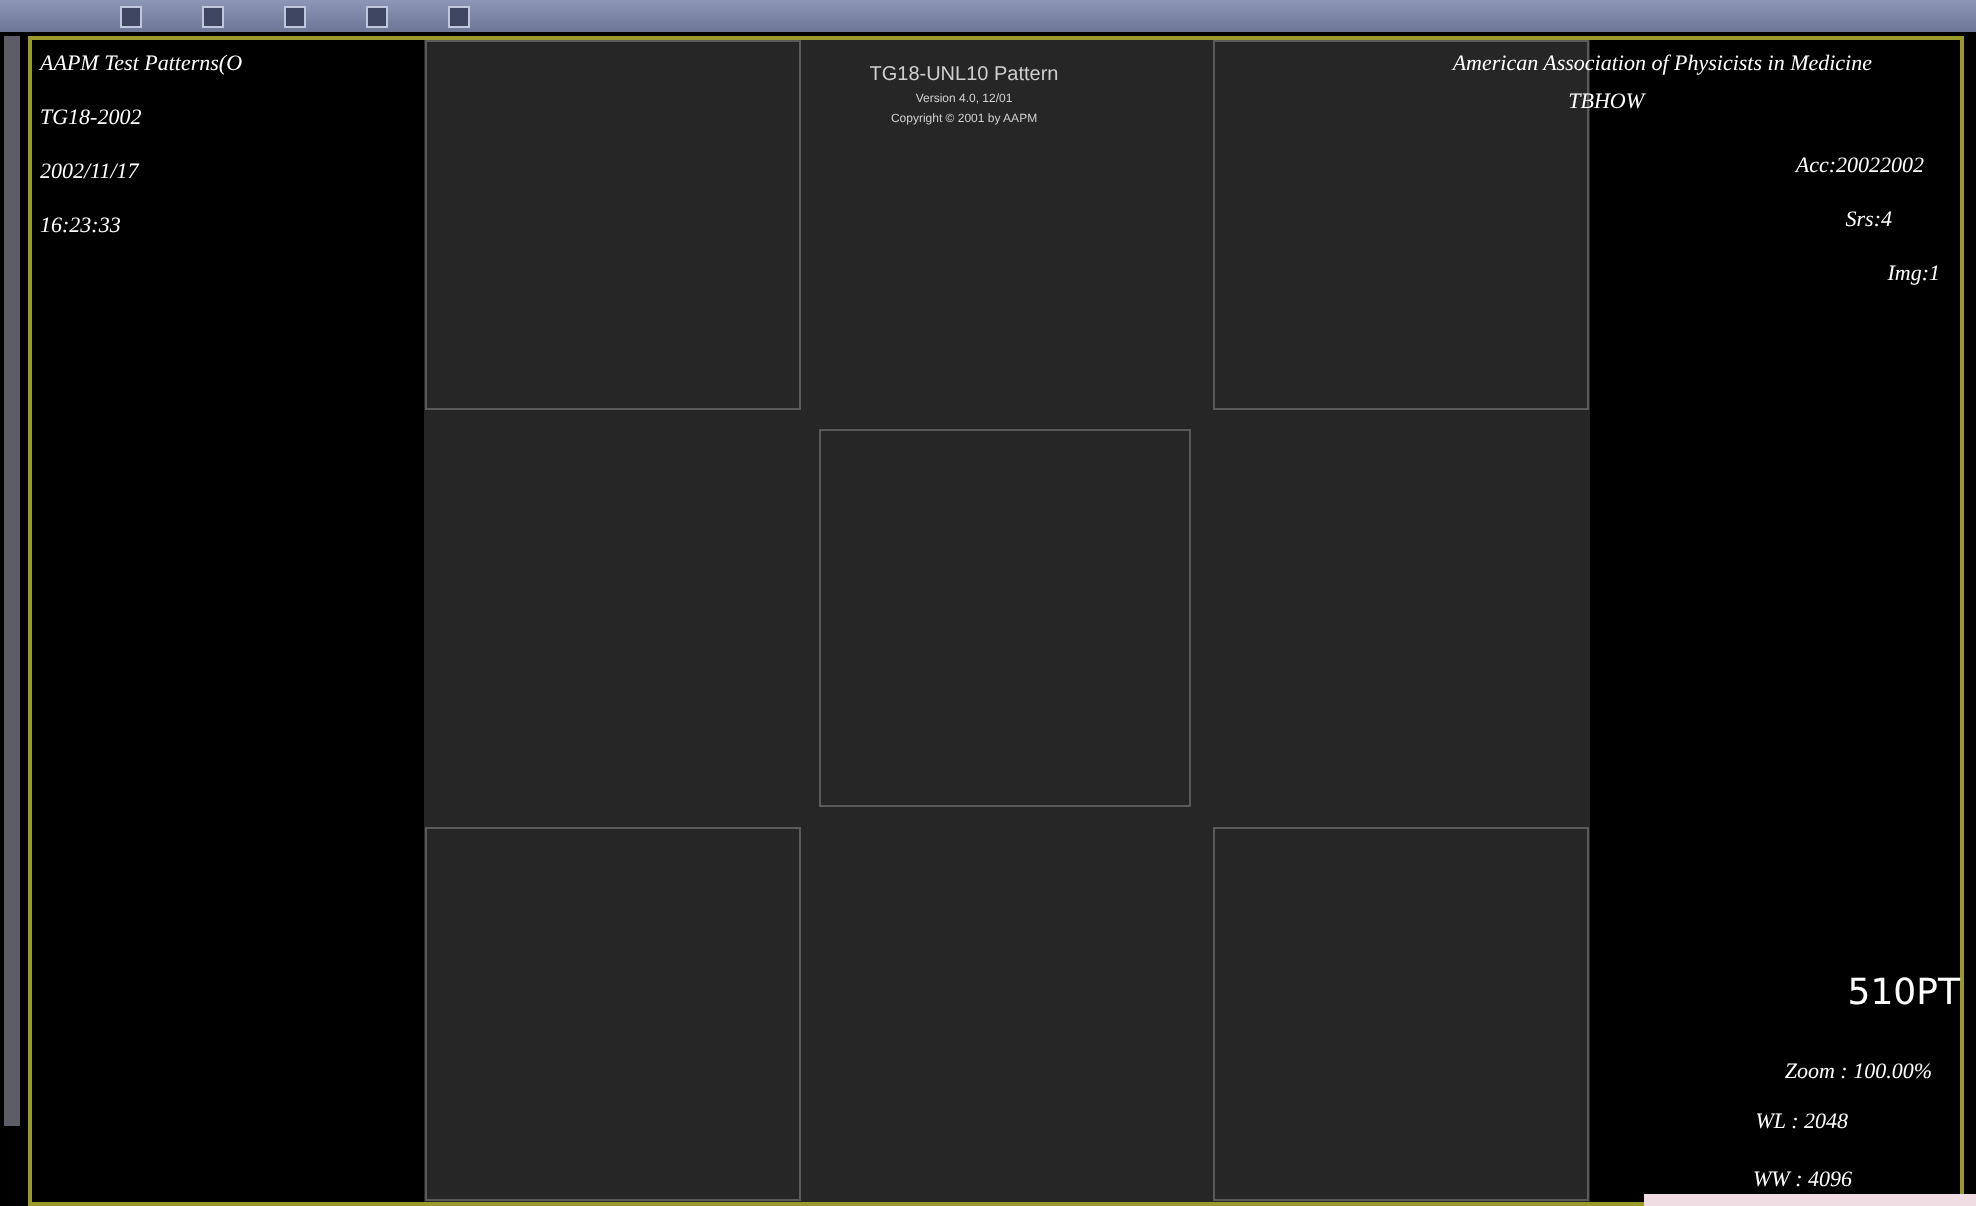 This screenshot has width=1976, height=1206. I want to click on pattern-label: TG18-UNL10 Pattern, so click(964, 75).